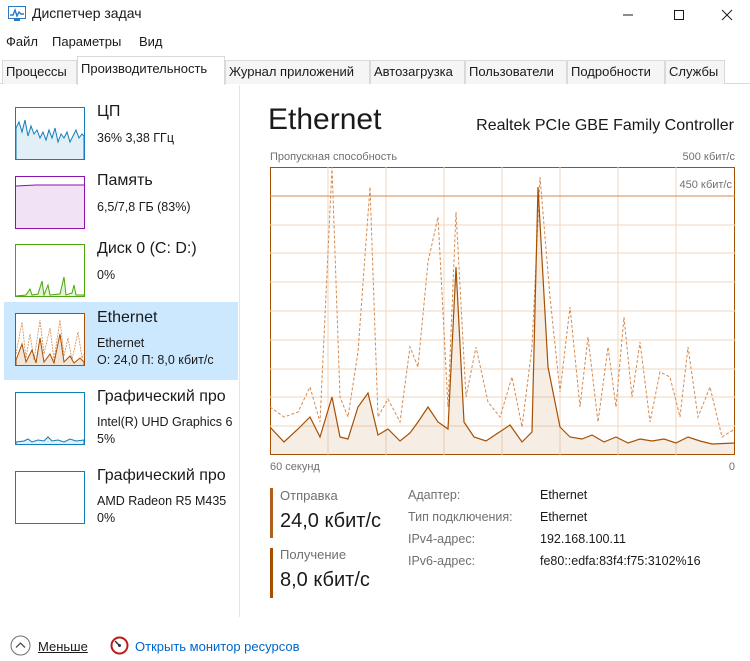 This screenshot has height=661, width=750. What do you see at coordinates (334, 157) in the screenshot?
I see `graph-label: Пропускная способность` at bounding box center [334, 157].